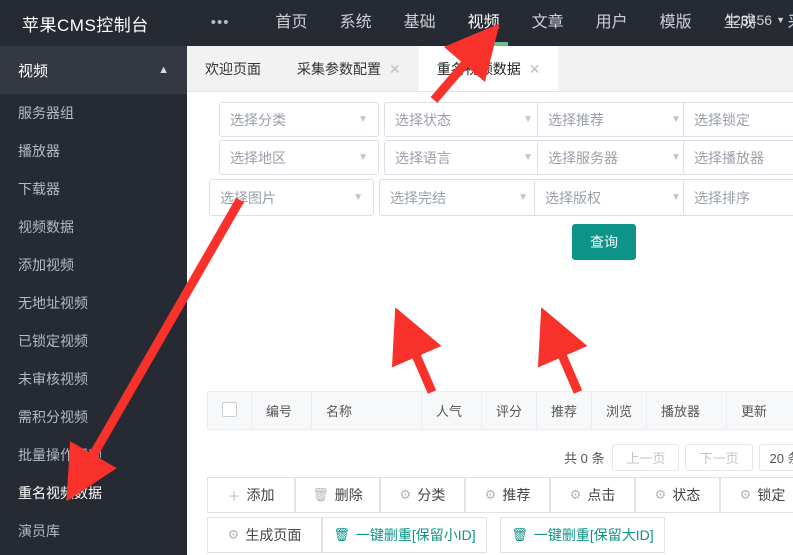  What do you see at coordinates (93, 455) in the screenshot?
I see `sidebar-item-batch-video: 批量操作视频` at bounding box center [93, 455].